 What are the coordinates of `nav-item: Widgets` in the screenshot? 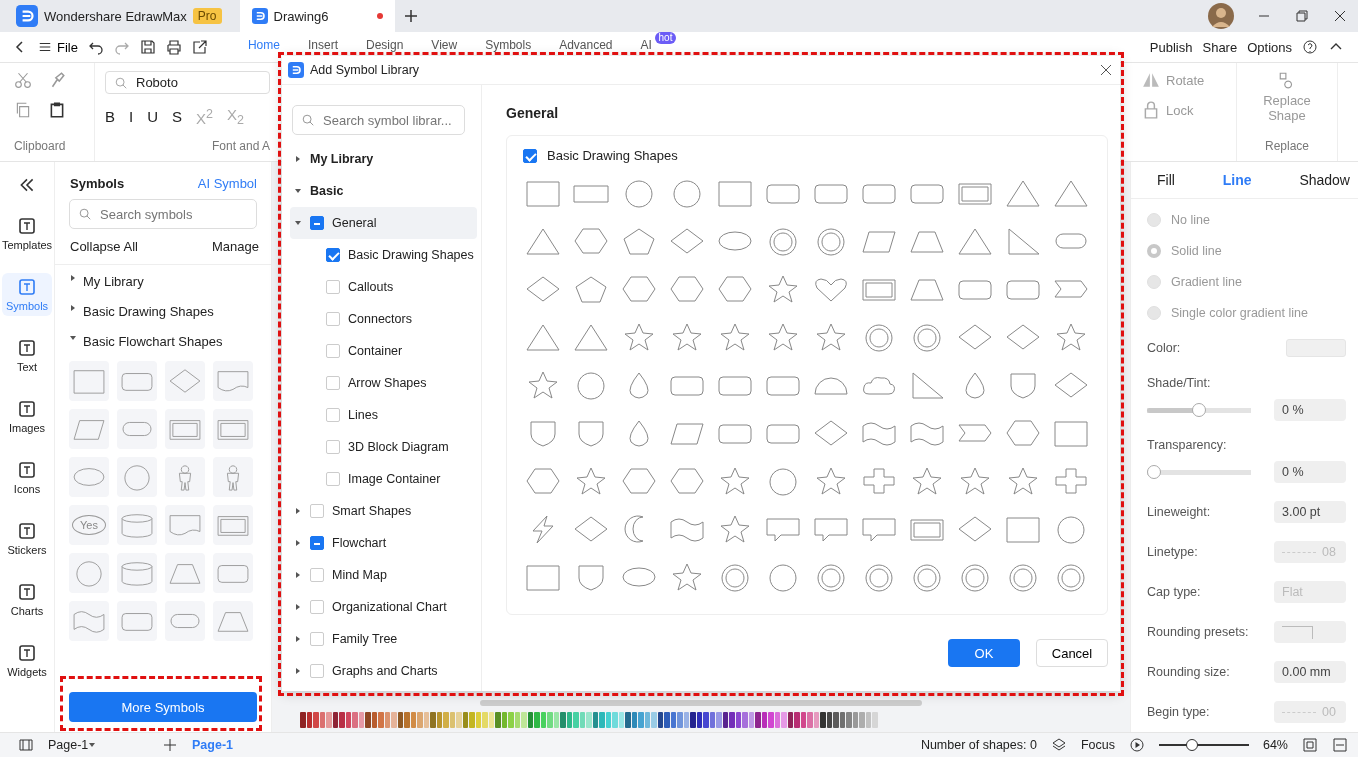 It's located at (27, 660).